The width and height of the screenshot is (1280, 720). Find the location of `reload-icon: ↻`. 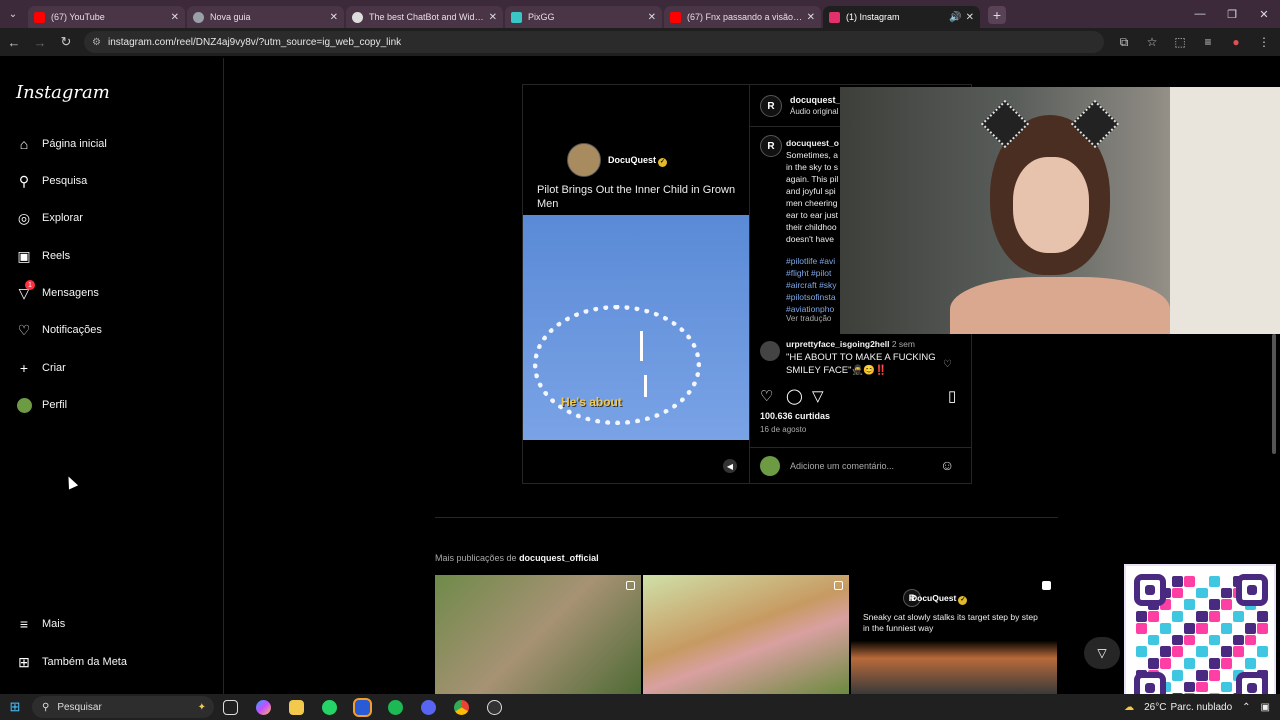

reload-icon: ↻ is located at coordinates (66, 42).